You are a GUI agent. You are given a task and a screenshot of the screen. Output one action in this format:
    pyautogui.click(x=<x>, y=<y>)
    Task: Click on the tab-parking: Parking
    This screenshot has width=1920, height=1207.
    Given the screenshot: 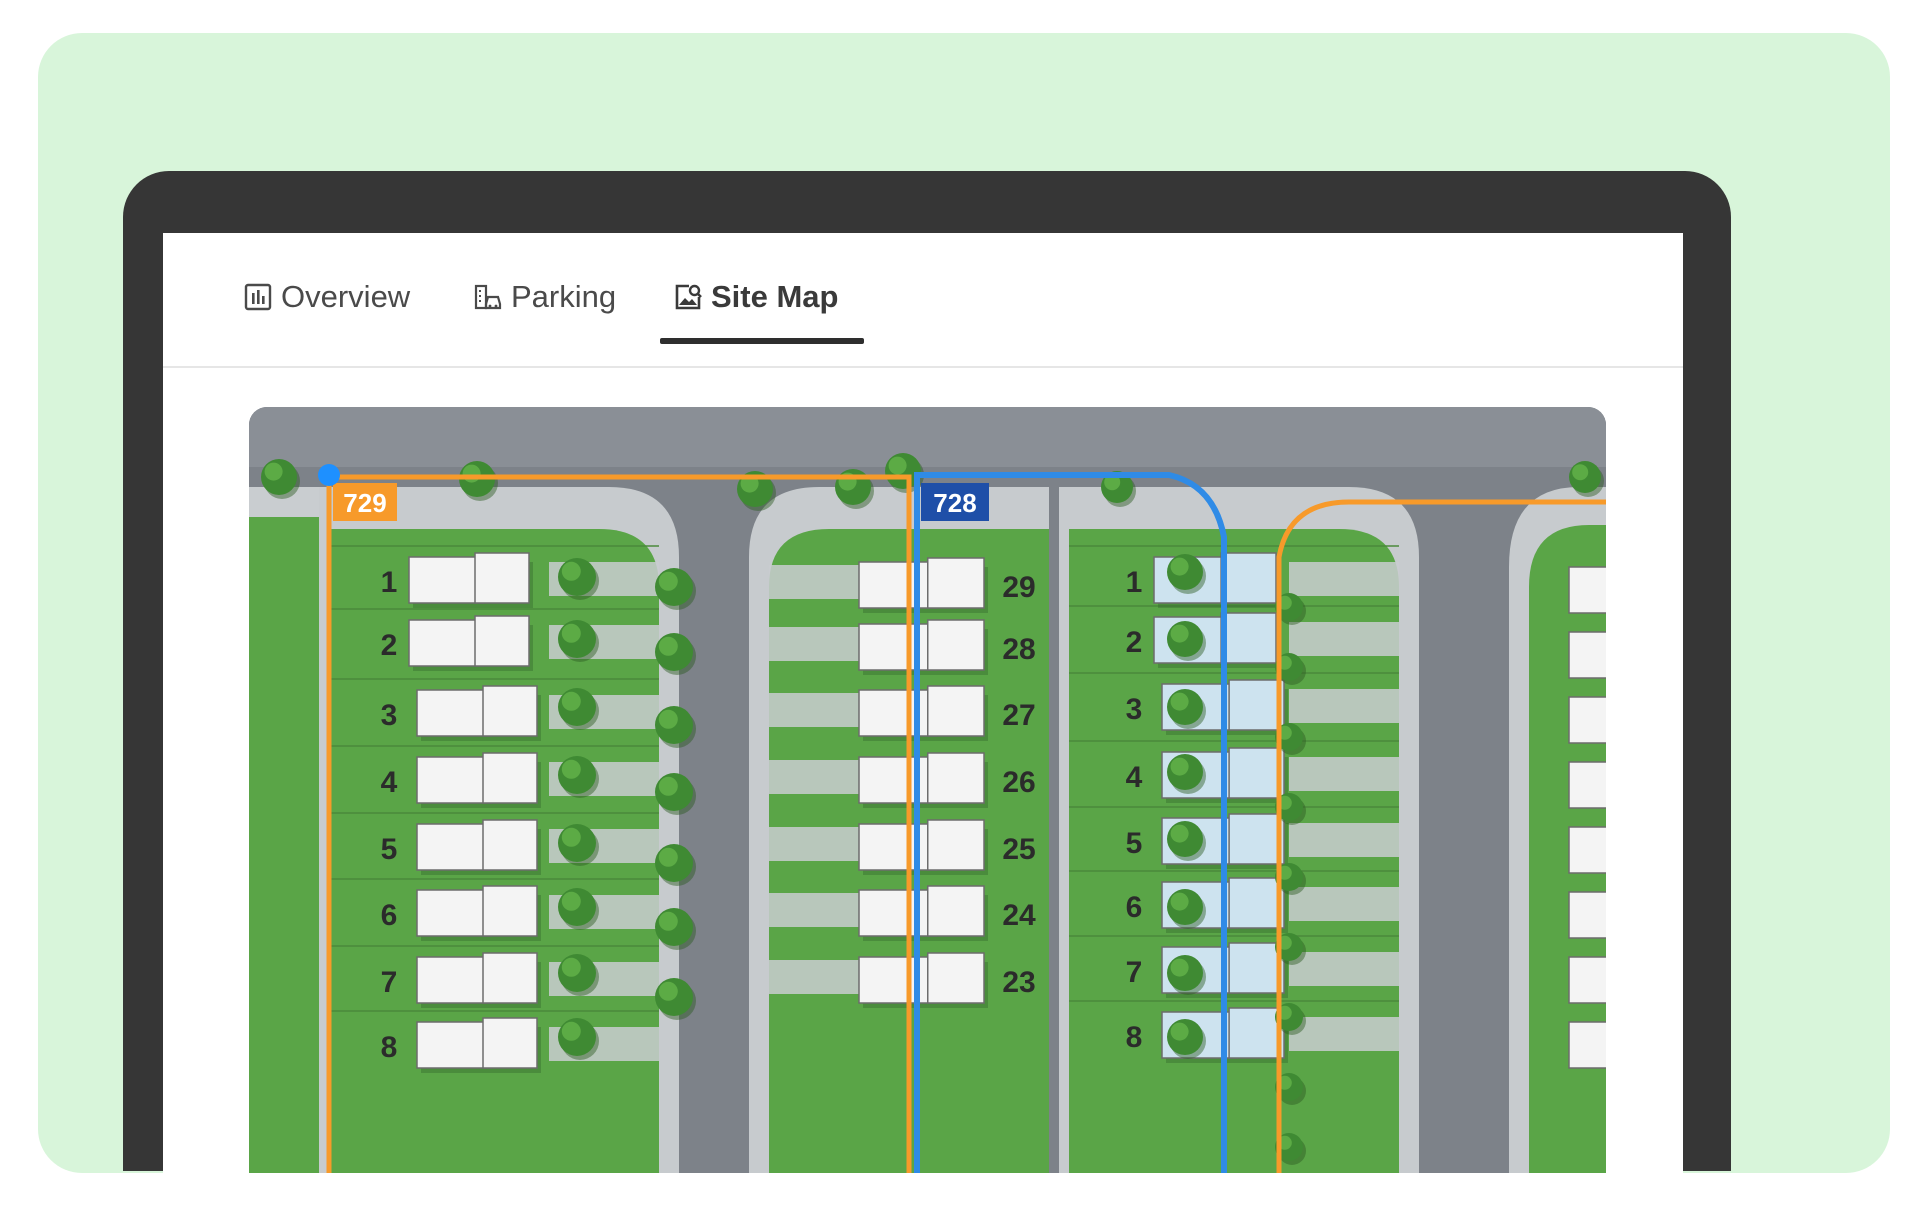 What is the action you would take?
    pyautogui.click(x=544, y=297)
    